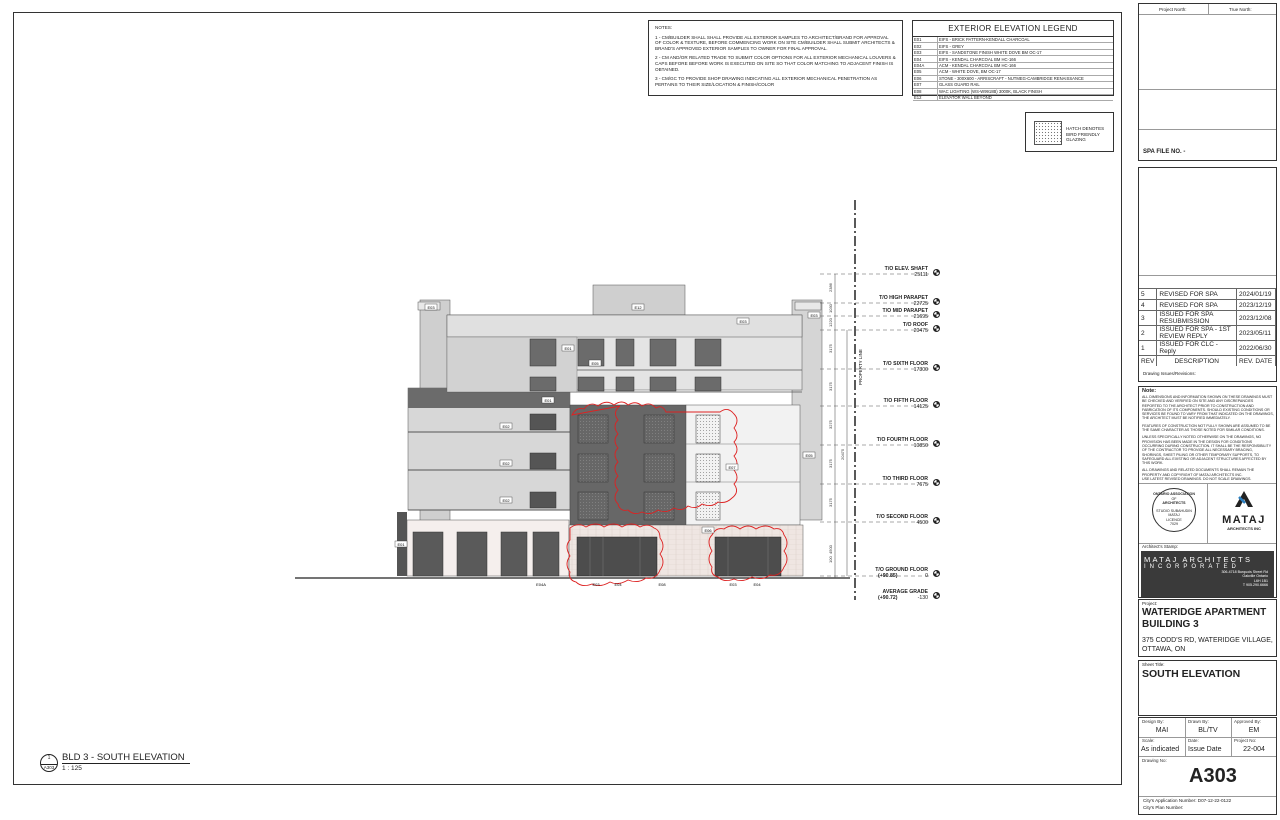  Describe the element at coordinates (905, 482) in the screenshot. I see `level-third-floor: T/O THIRD FLOOR 7675` at that location.